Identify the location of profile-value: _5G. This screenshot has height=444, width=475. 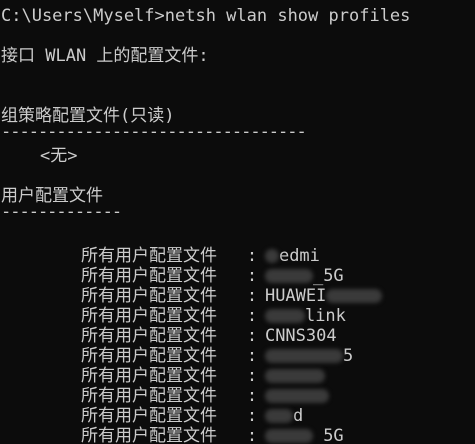
(304, 435).